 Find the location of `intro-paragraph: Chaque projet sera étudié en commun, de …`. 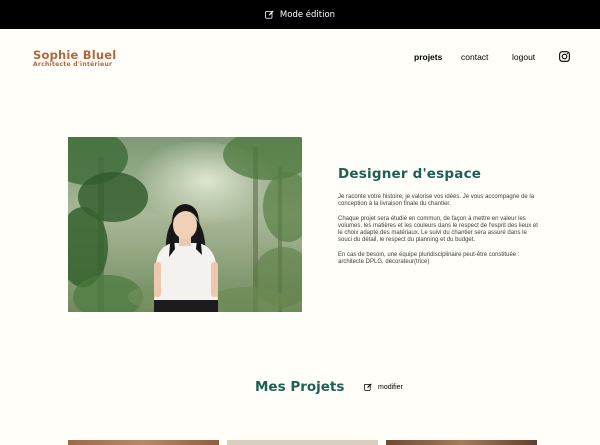

intro-paragraph: Chaque projet sera étudié en commun, de … is located at coordinates (438, 229).